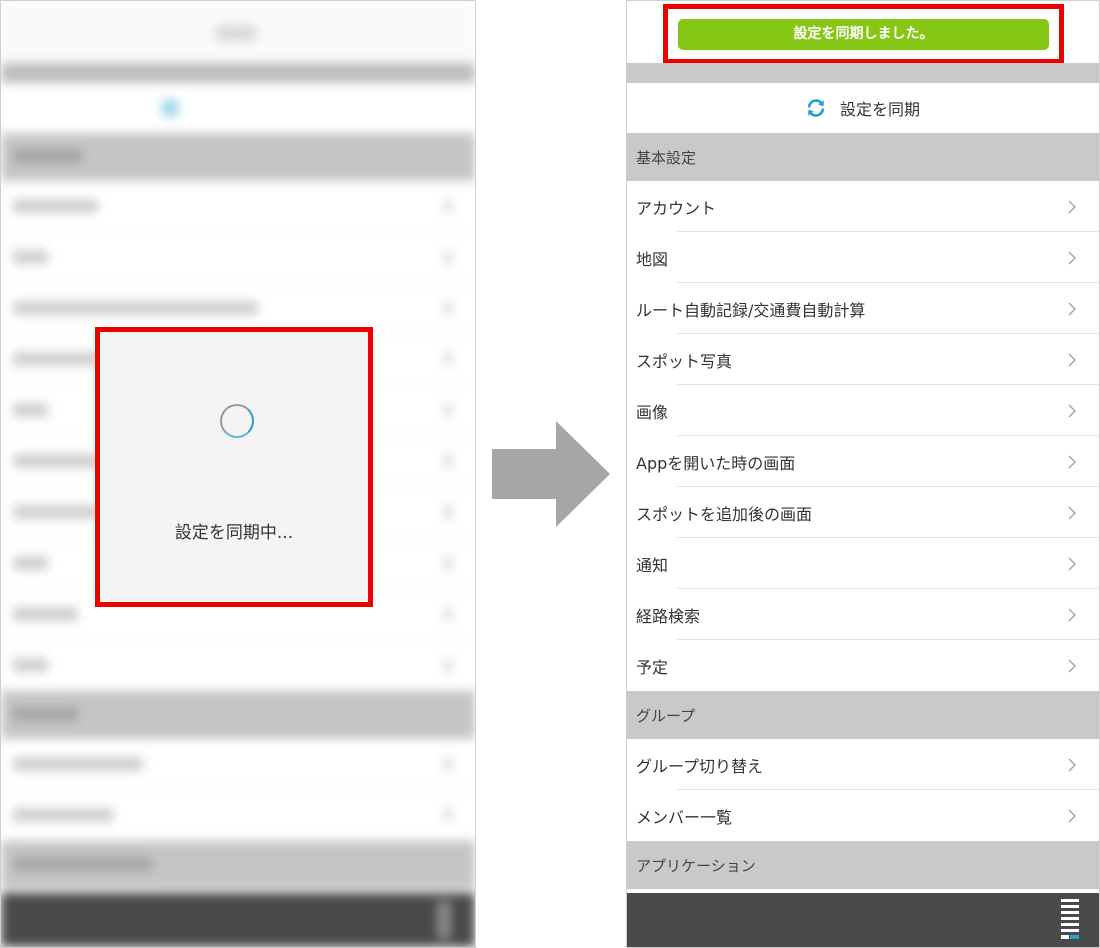 The width and height of the screenshot is (1100, 948). I want to click on settings-item-schedule: 予定, so click(863, 665).